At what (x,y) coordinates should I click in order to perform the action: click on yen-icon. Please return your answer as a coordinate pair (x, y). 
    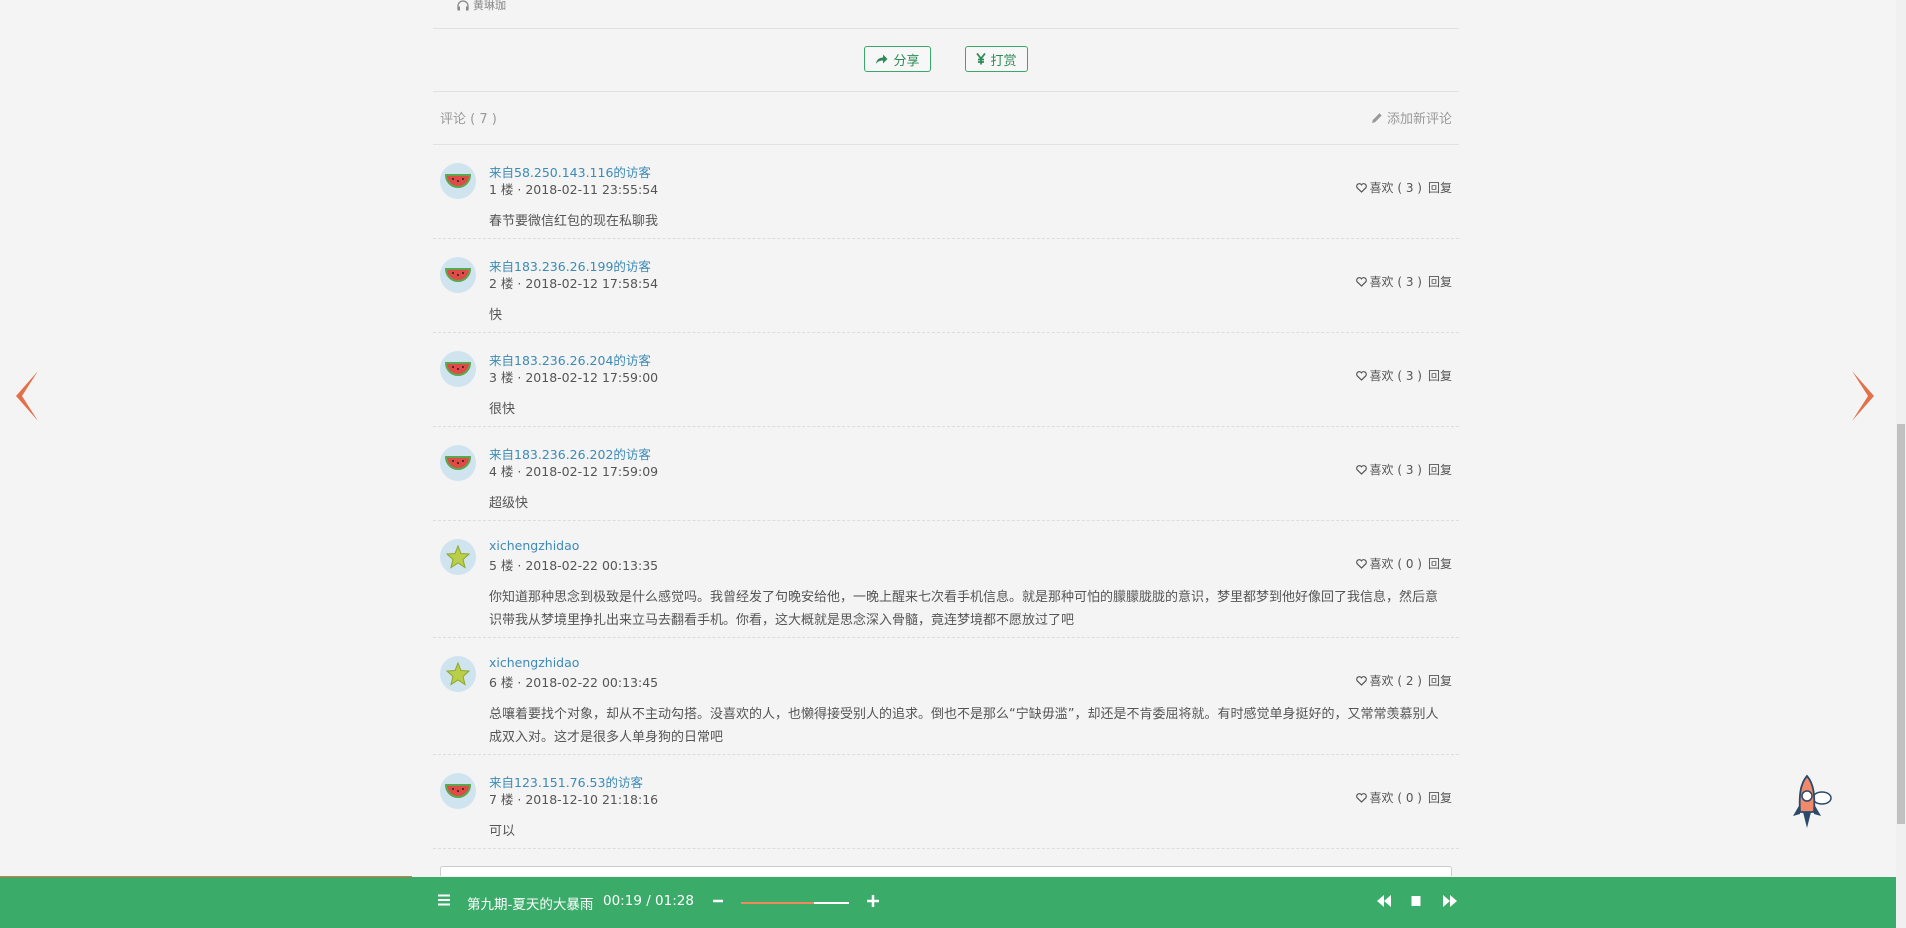
    Looking at the image, I should click on (980, 59).